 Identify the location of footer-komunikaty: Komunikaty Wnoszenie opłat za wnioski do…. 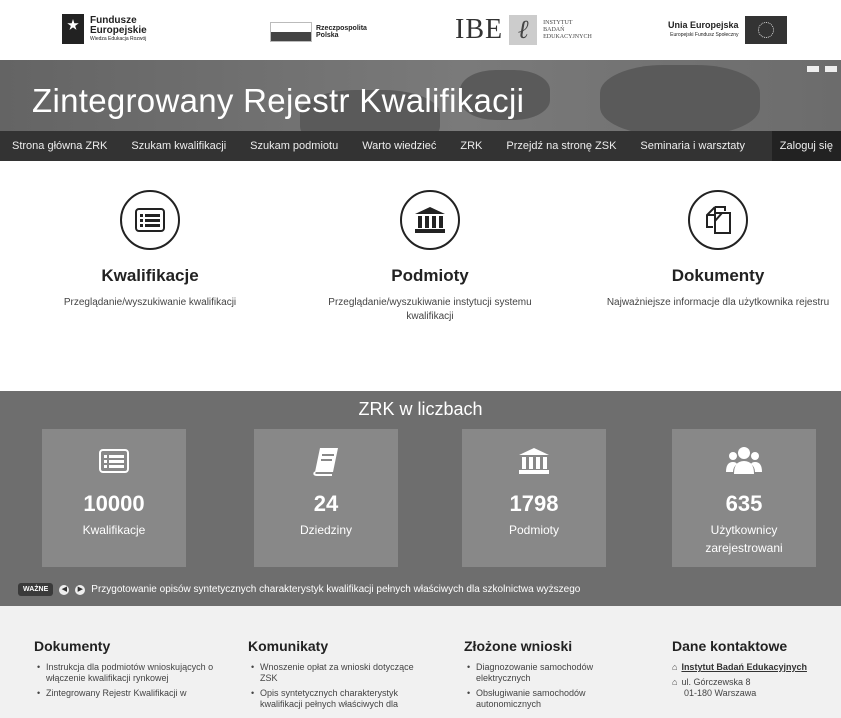
(335, 676).